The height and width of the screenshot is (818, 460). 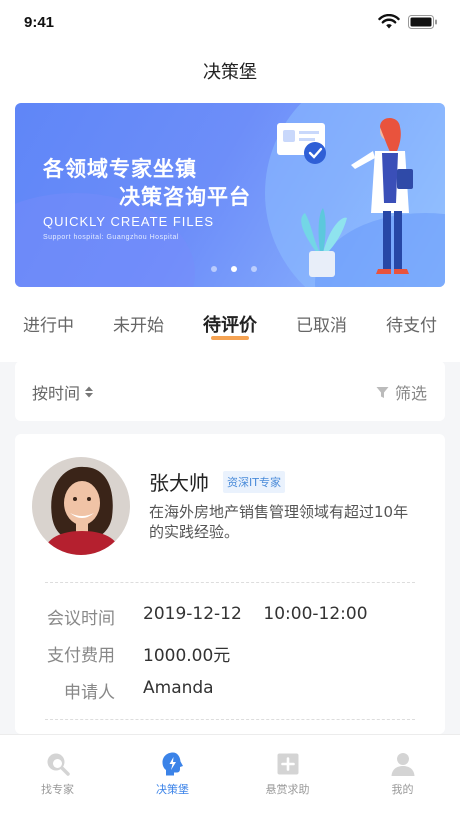 What do you see at coordinates (89, 693) in the screenshot?
I see `applicant-label: 申请人` at bounding box center [89, 693].